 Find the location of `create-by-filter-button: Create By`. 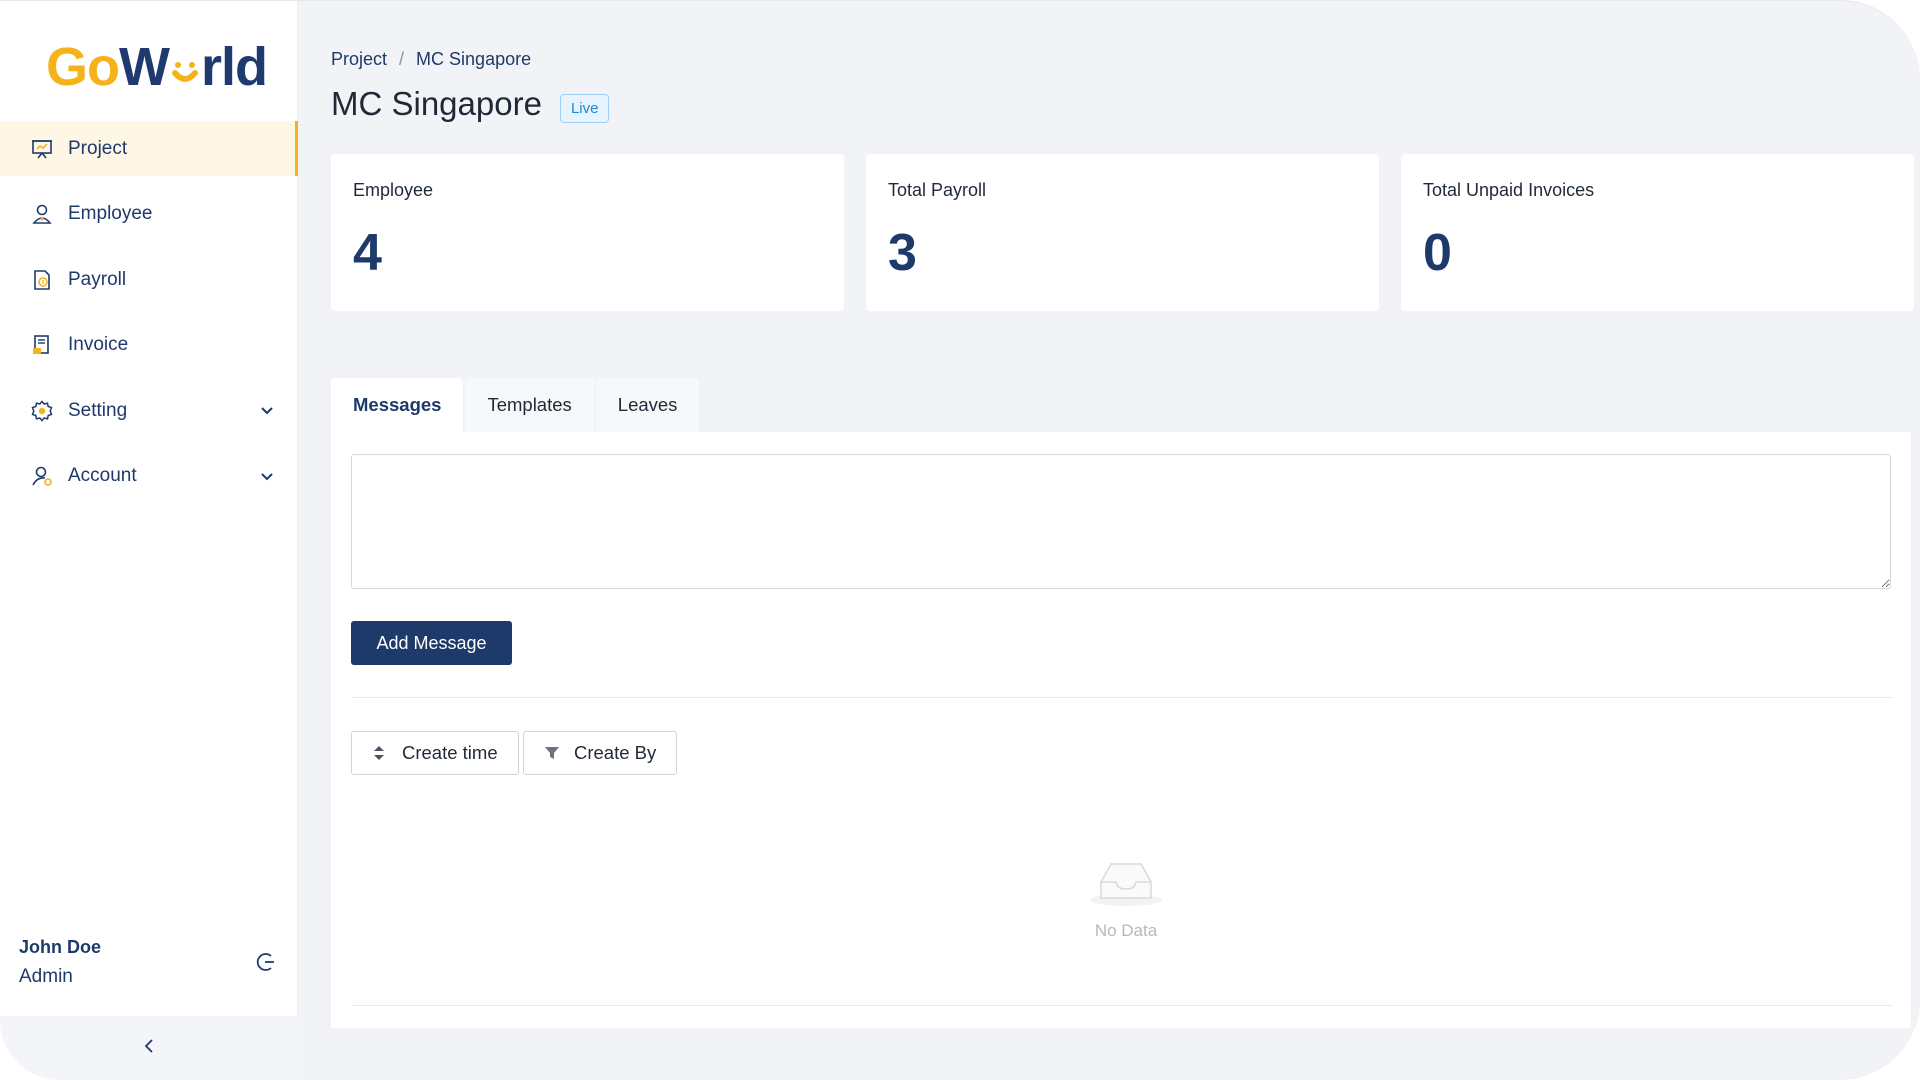

create-by-filter-button: Create By is located at coordinates (600, 753).